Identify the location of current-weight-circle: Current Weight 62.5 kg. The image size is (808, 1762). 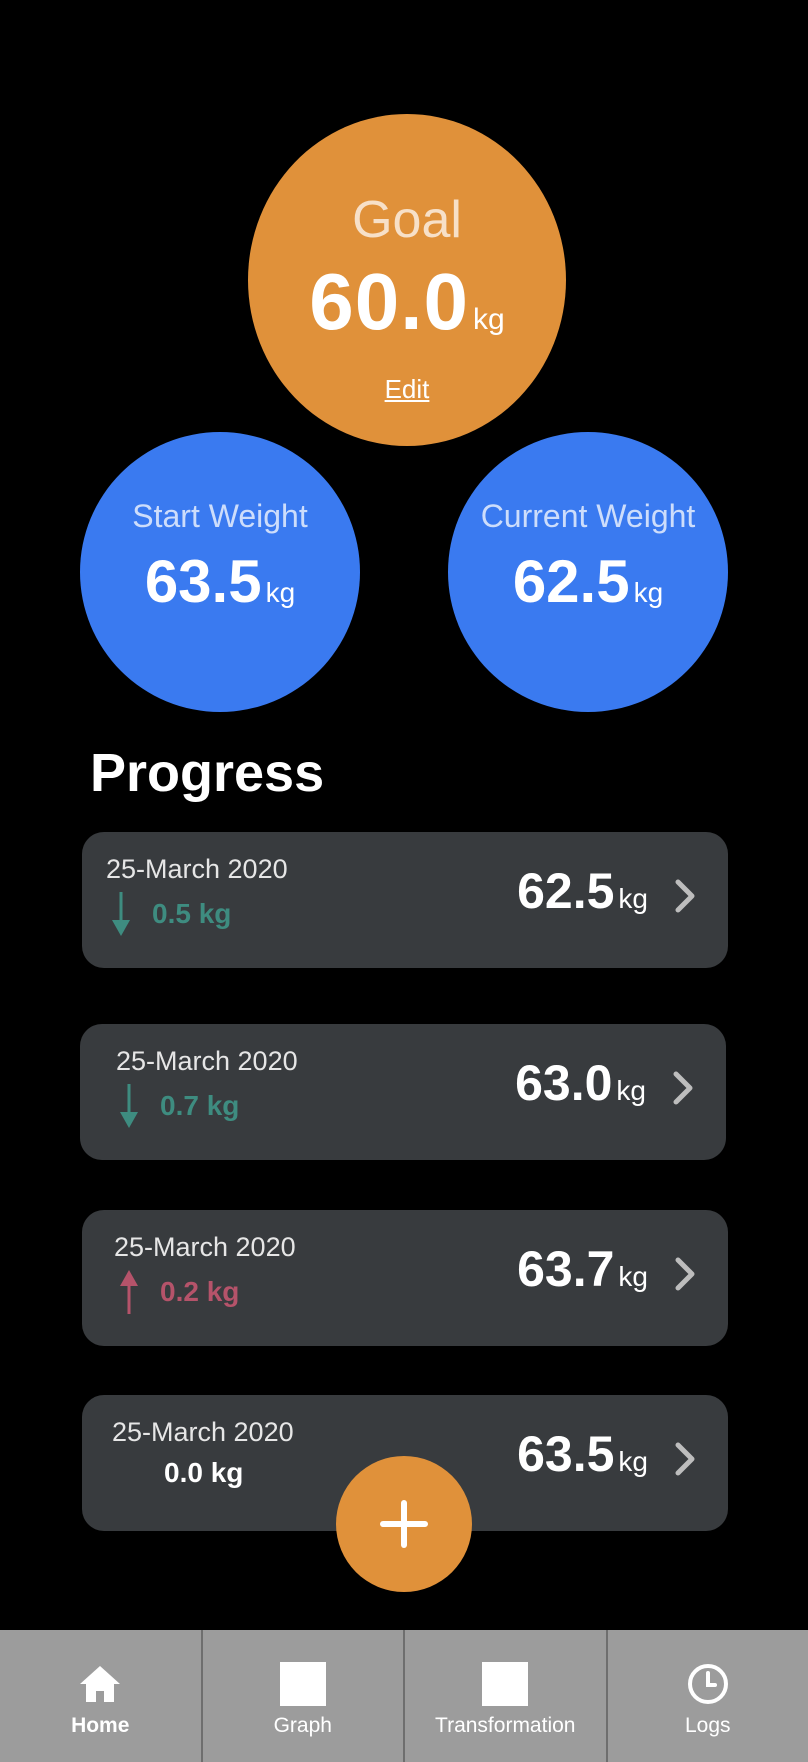
(588, 572).